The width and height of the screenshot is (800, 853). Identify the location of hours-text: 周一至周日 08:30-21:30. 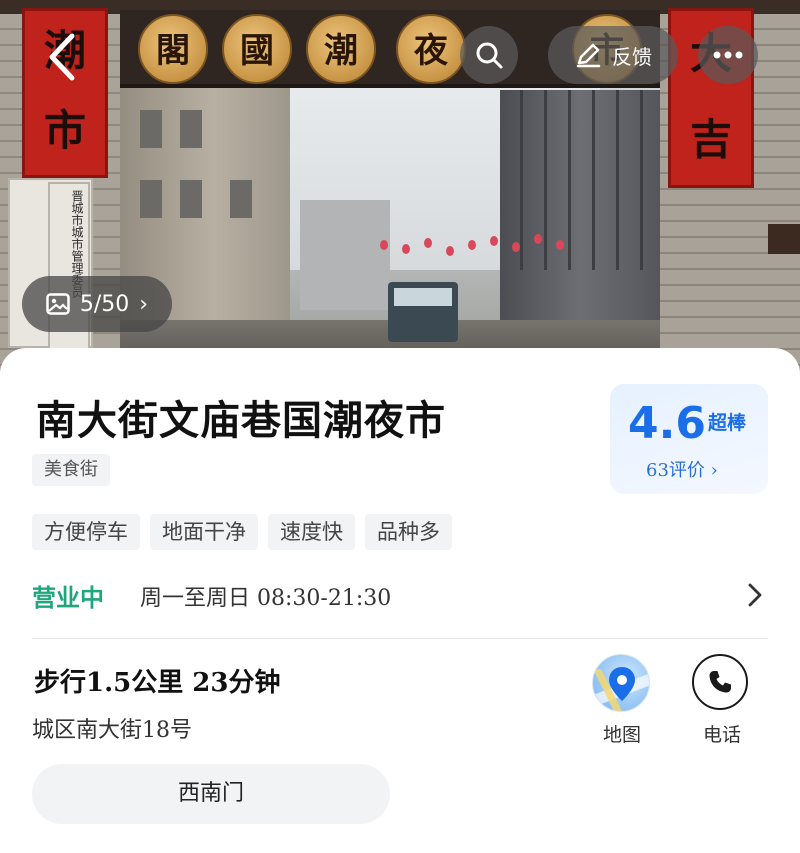
(266, 598).